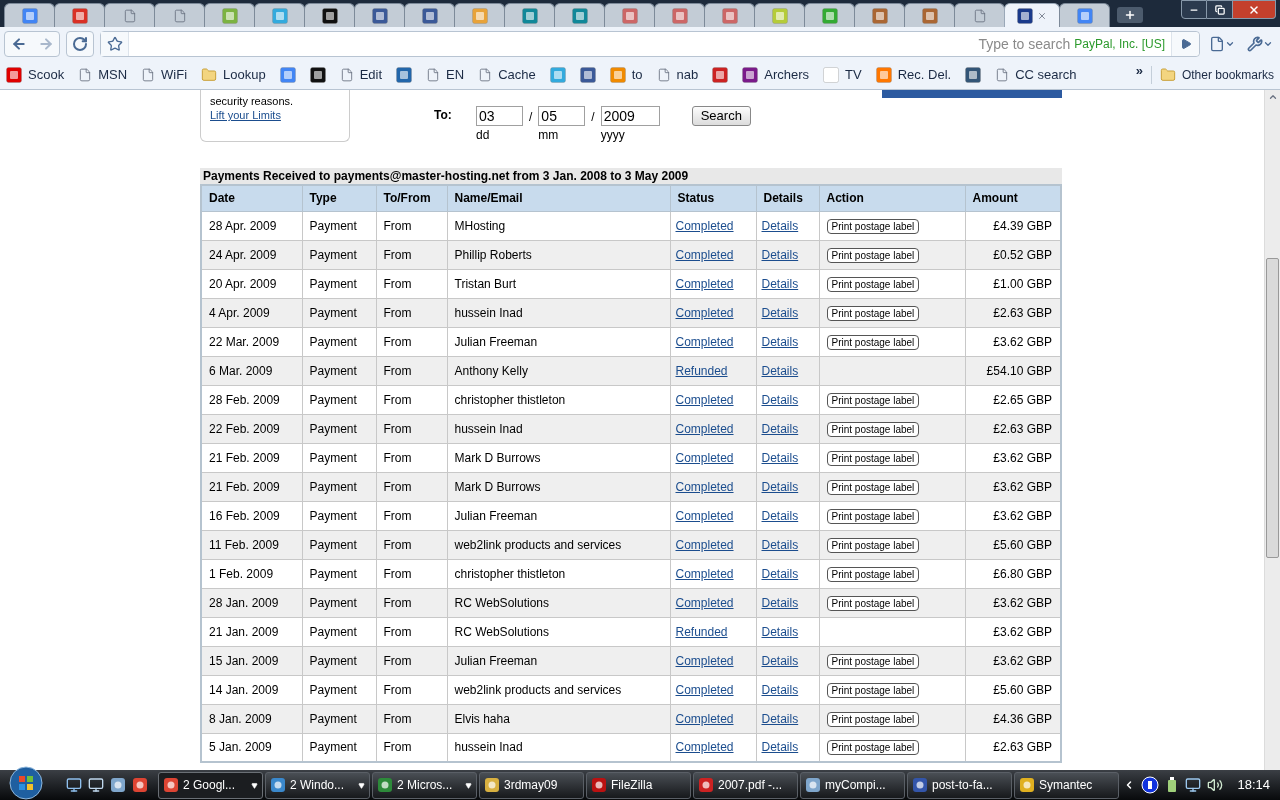  I want to click on taskbar-button: 3rdmay09, so click(531, 785).